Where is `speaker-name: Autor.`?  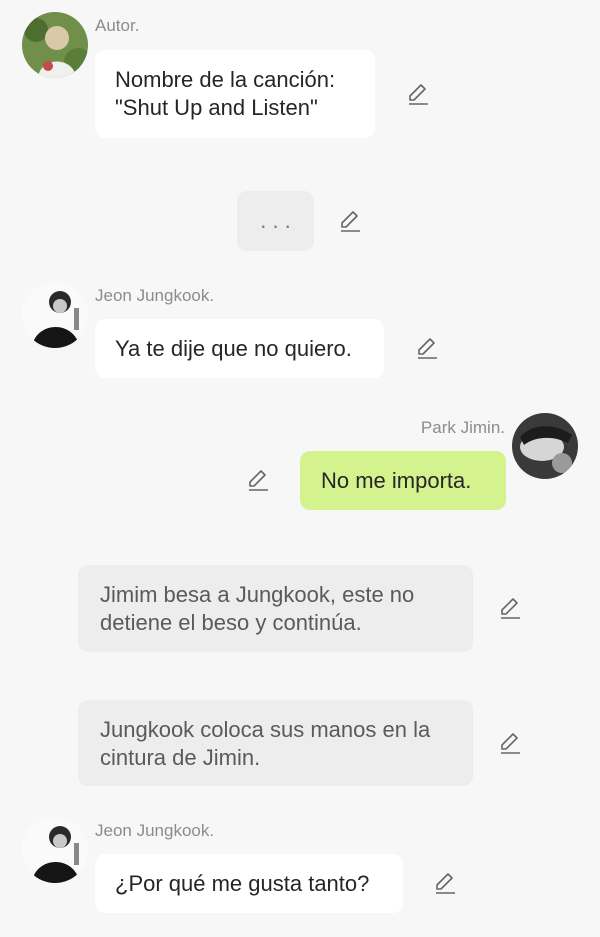 speaker-name: Autor. is located at coordinates (117, 25).